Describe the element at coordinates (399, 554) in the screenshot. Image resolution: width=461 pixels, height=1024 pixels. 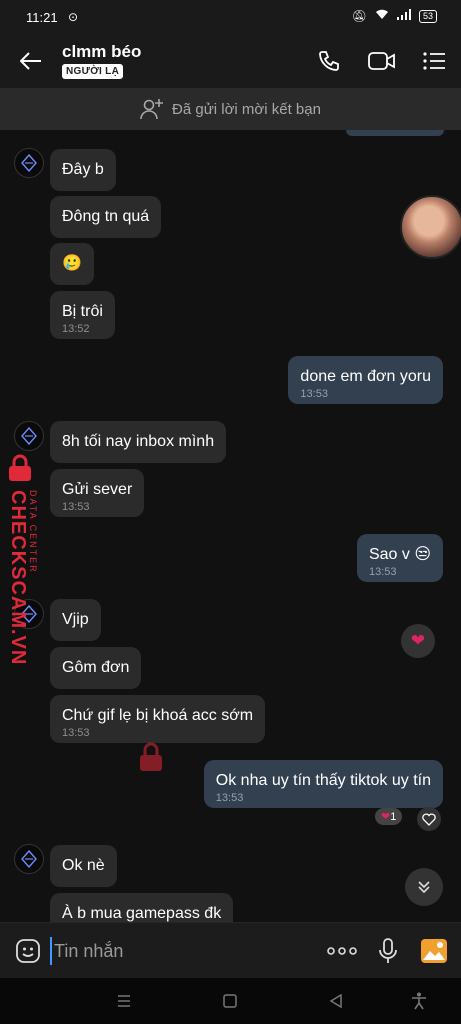
I see `message-text: Sao v 😒` at that location.